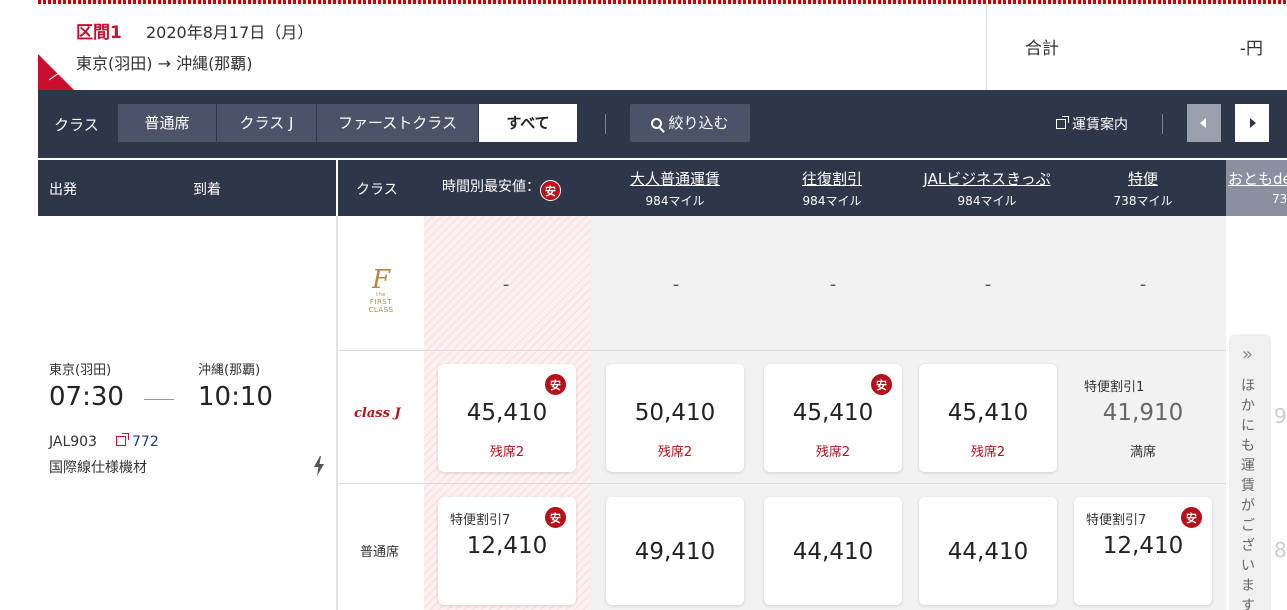  Describe the element at coordinates (1042, 49) in the screenshot. I see `total-label: 合計` at that location.